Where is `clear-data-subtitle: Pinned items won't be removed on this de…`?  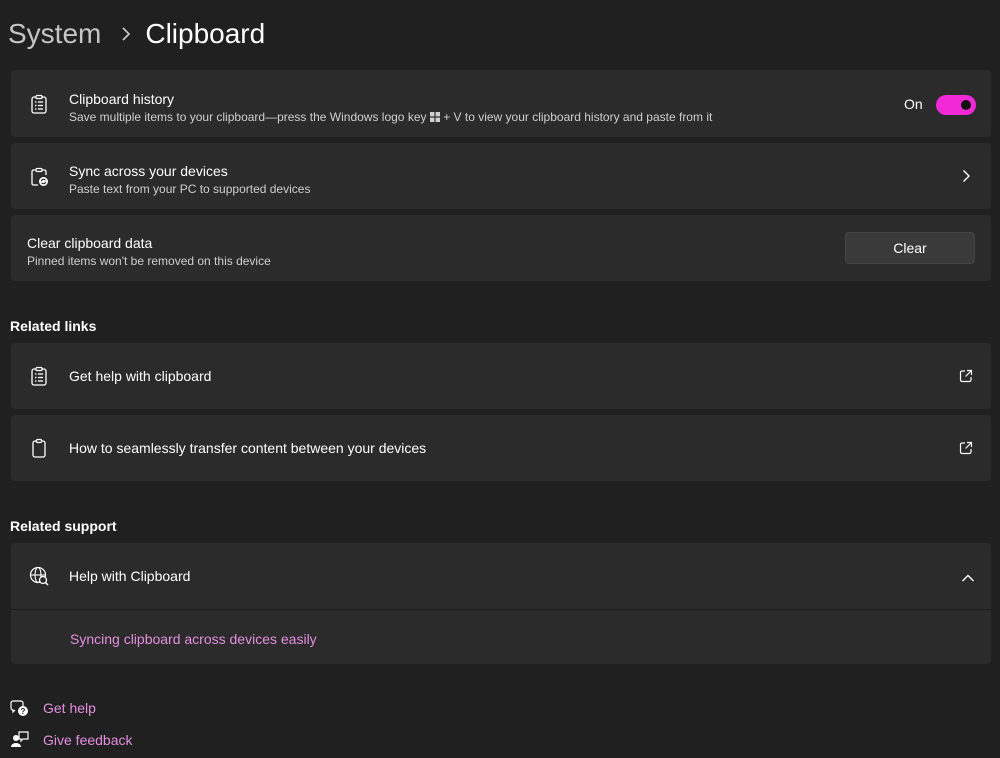 clear-data-subtitle: Pinned items won't be removed on this de… is located at coordinates (149, 261).